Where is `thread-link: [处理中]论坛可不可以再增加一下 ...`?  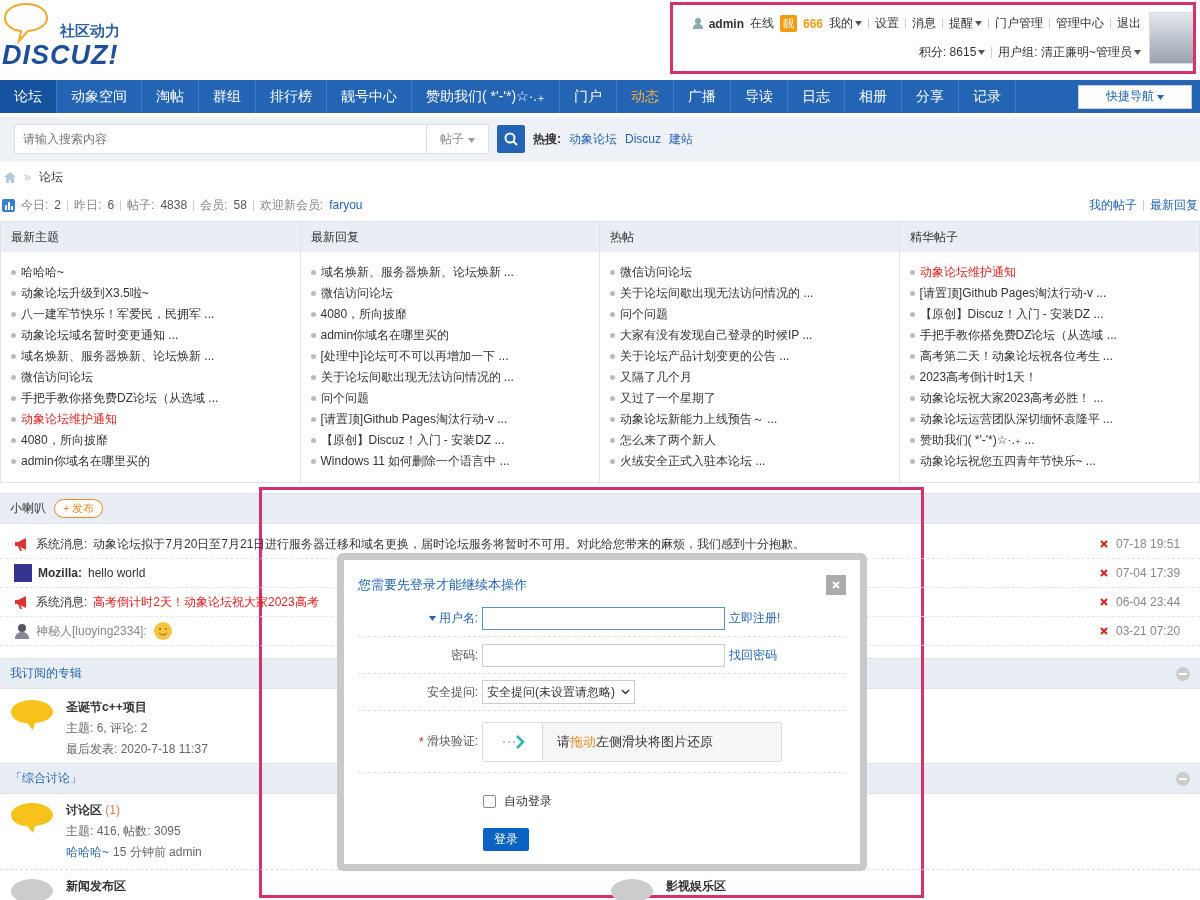 thread-link: [处理中]论坛可不可以再增加一下 ... is located at coordinates (449, 356).